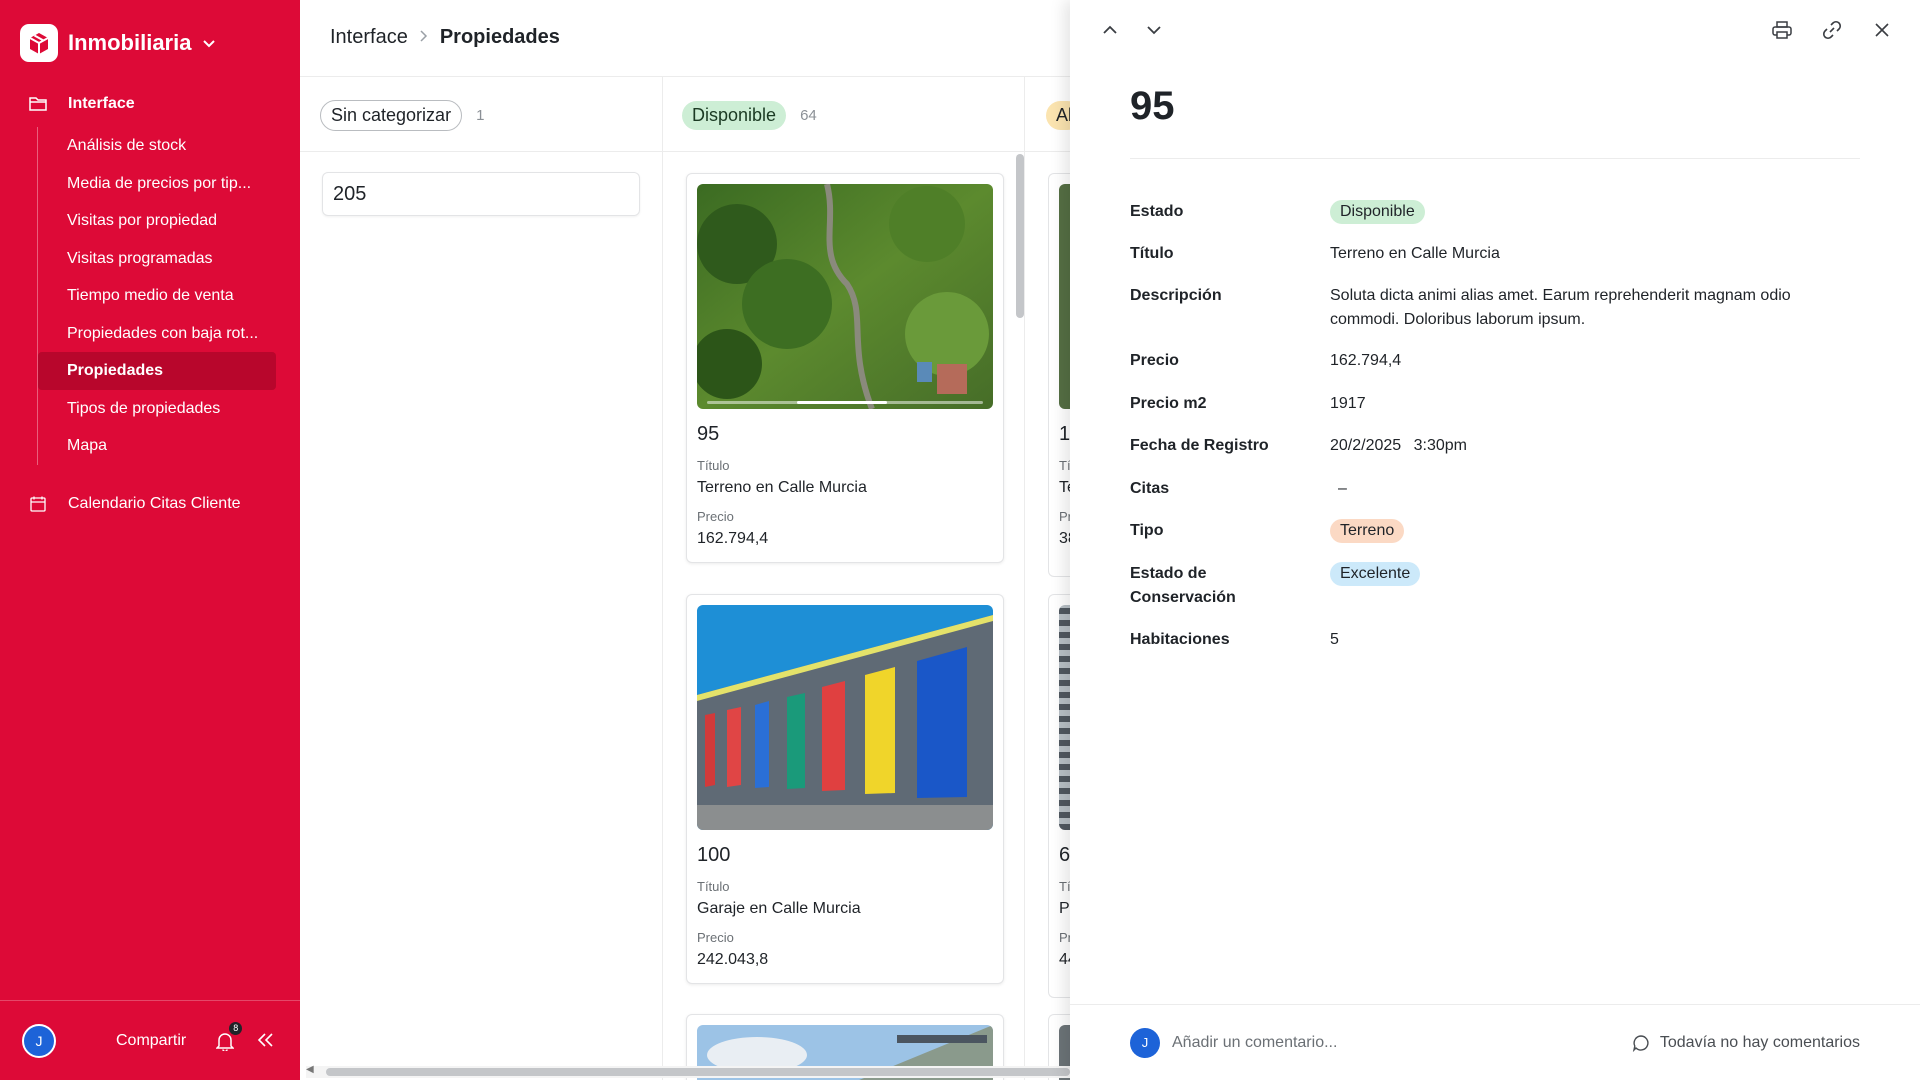 The width and height of the screenshot is (1920, 1080). What do you see at coordinates (157, 221) in the screenshot?
I see `sidebar-item-visitas-propiedad: Visitas por propiedad` at bounding box center [157, 221].